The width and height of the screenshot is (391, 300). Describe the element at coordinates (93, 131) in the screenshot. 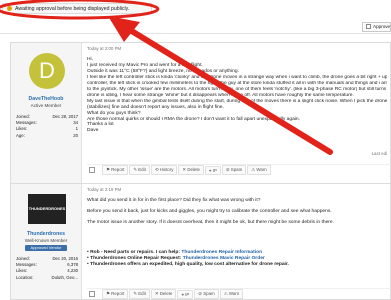

I see `message-line: Dave` at that location.